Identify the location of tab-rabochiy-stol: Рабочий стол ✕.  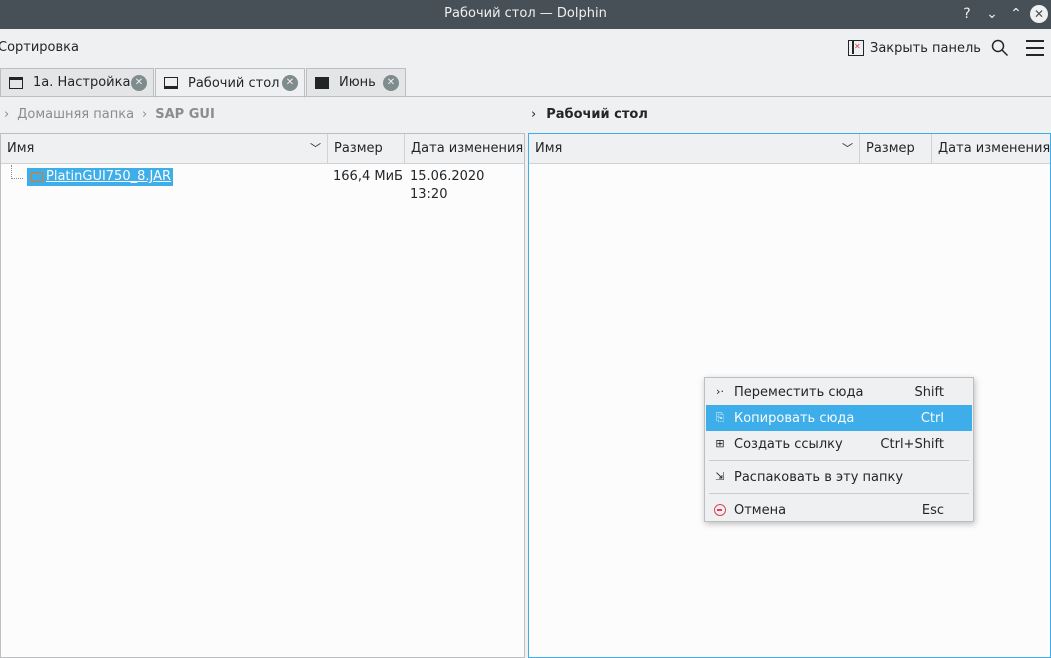
(230, 83).